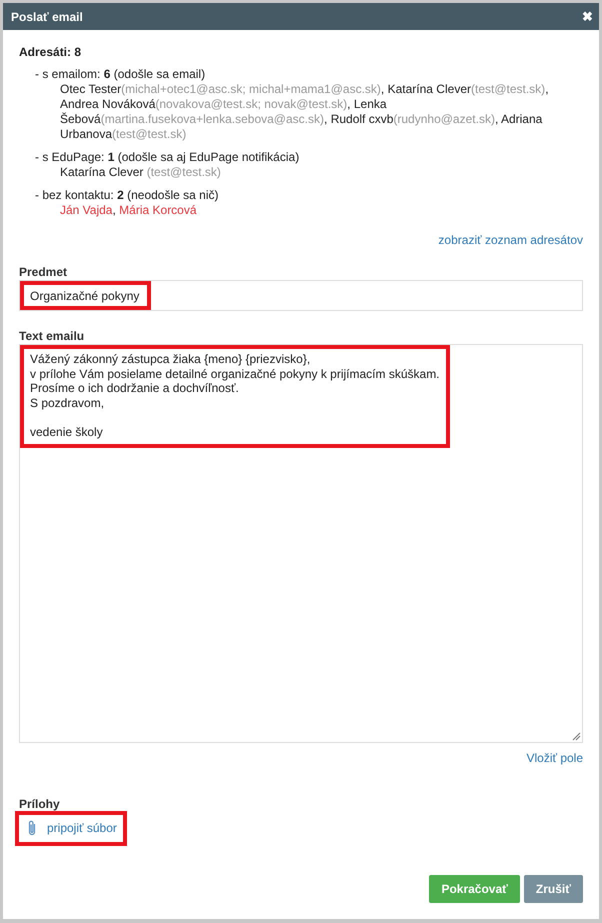  I want to click on group-heading: - s EduPage: 1 (odošle sa aj EduPage notifikácia), so click(167, 157).